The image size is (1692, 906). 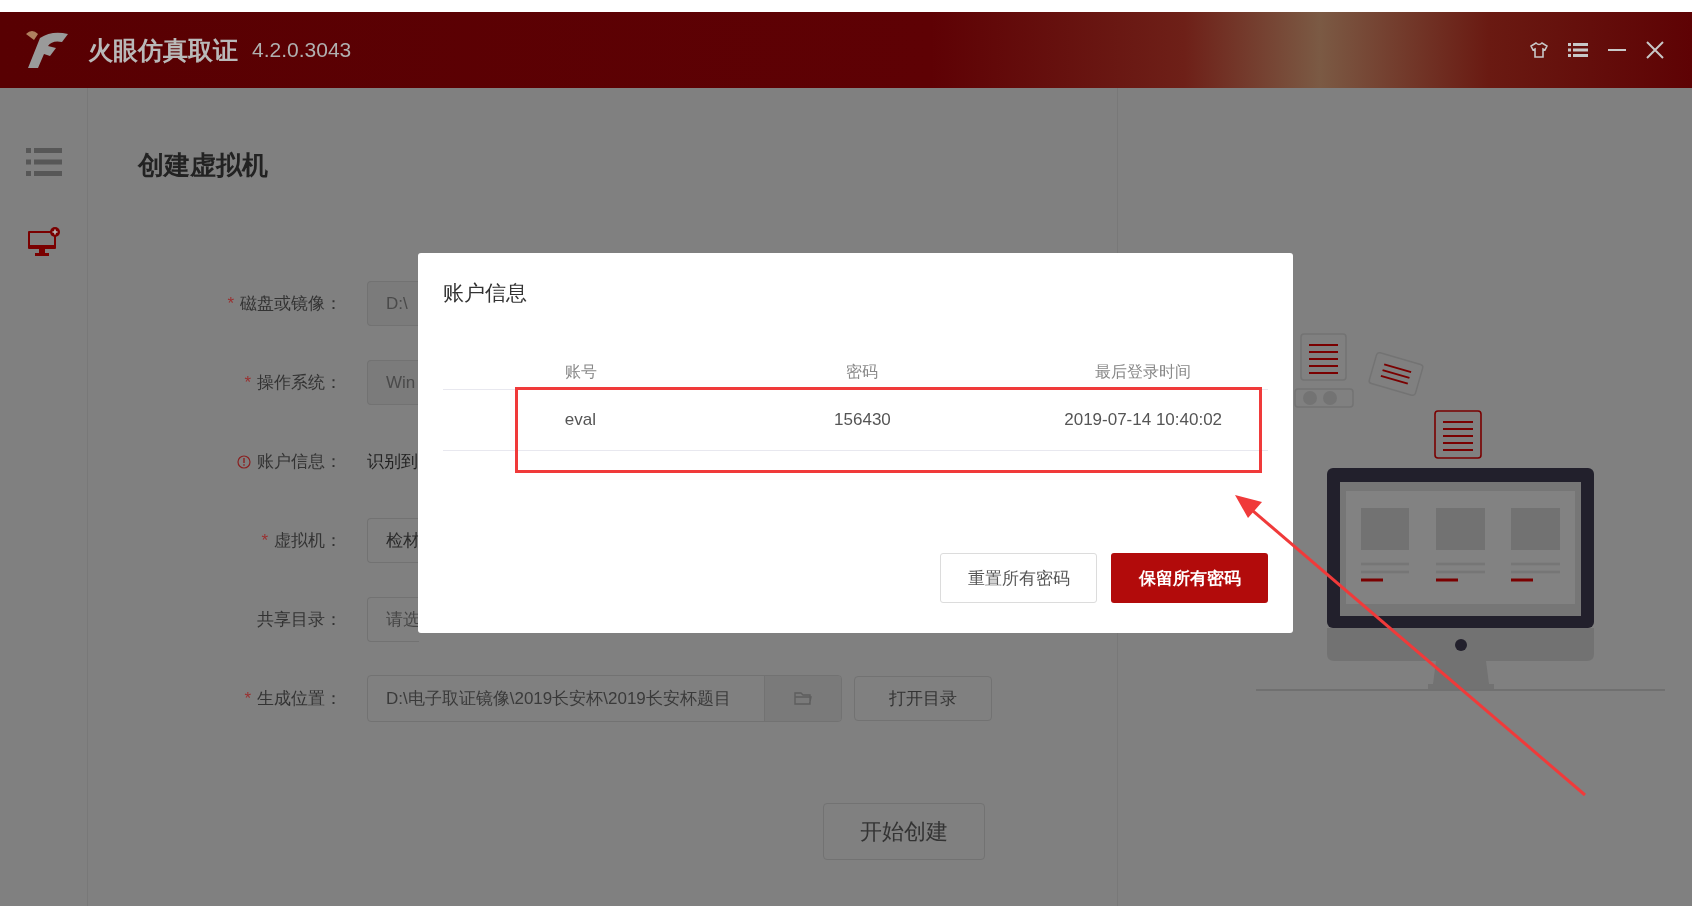 I want to click on input-field: 检材, so click(x=393, y=540).